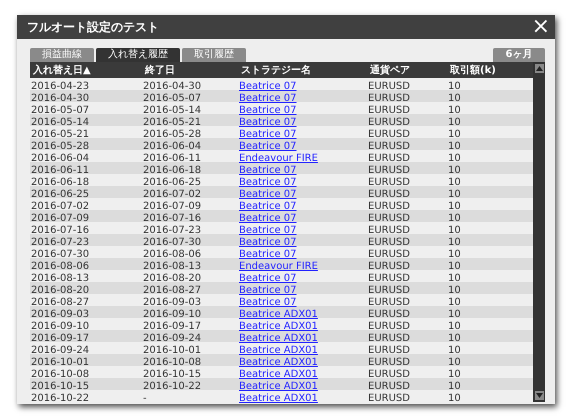  Describe the element at coordinates (172, 374) in the screenshot. I see `table-cell: 2016-10-15` at that location.